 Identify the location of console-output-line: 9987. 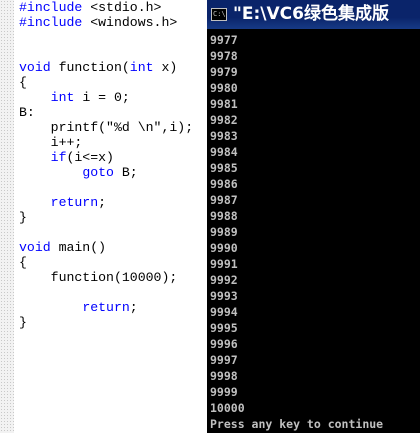
(224, 200).